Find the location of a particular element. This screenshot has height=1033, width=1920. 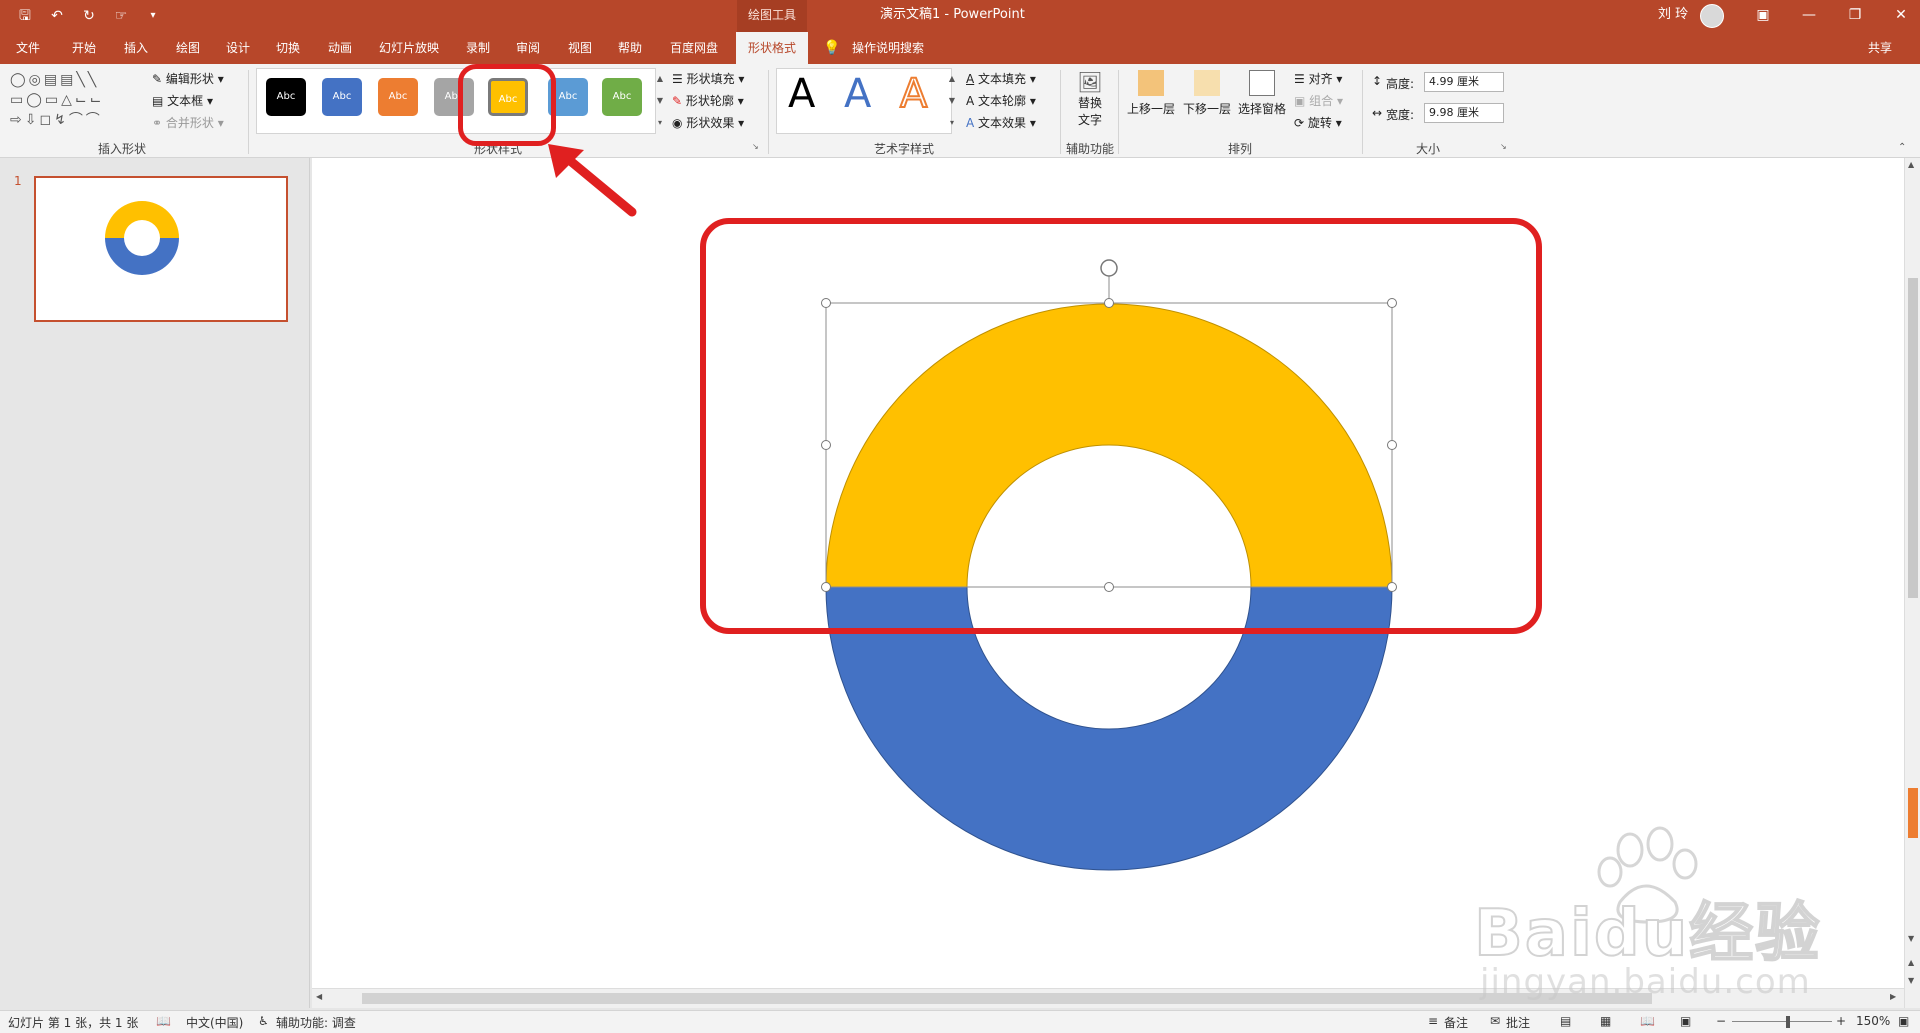

shape-style-7: Abc is located at coordinates (622, 97).